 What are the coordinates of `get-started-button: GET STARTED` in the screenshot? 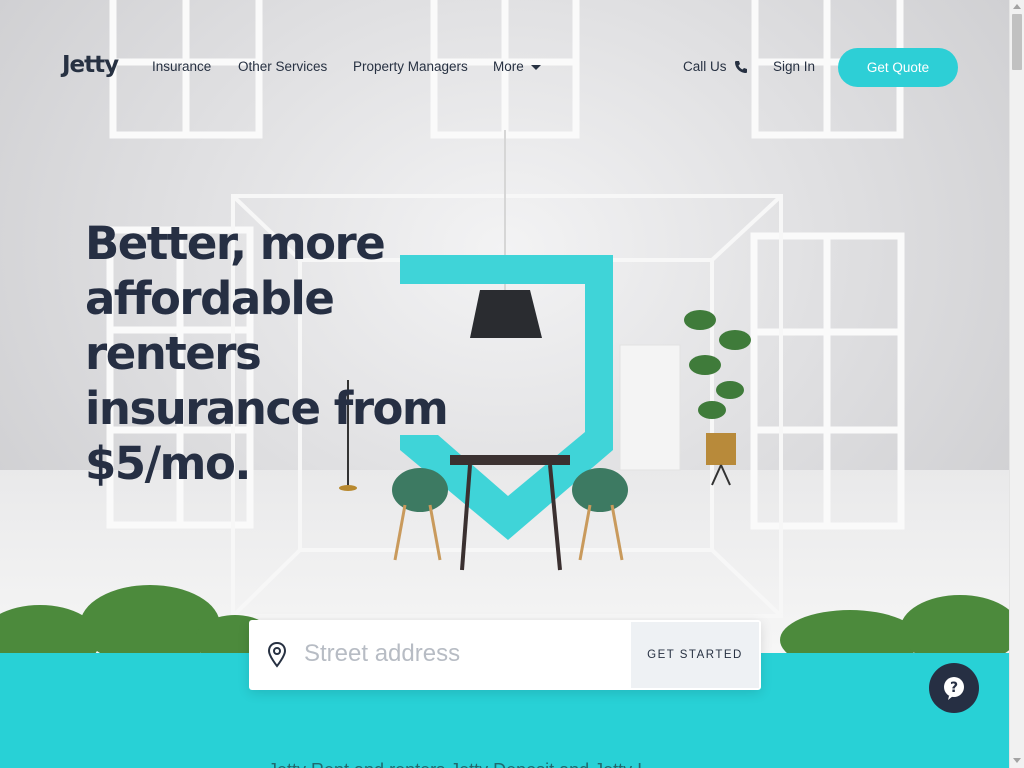 It's located at (695, 655).